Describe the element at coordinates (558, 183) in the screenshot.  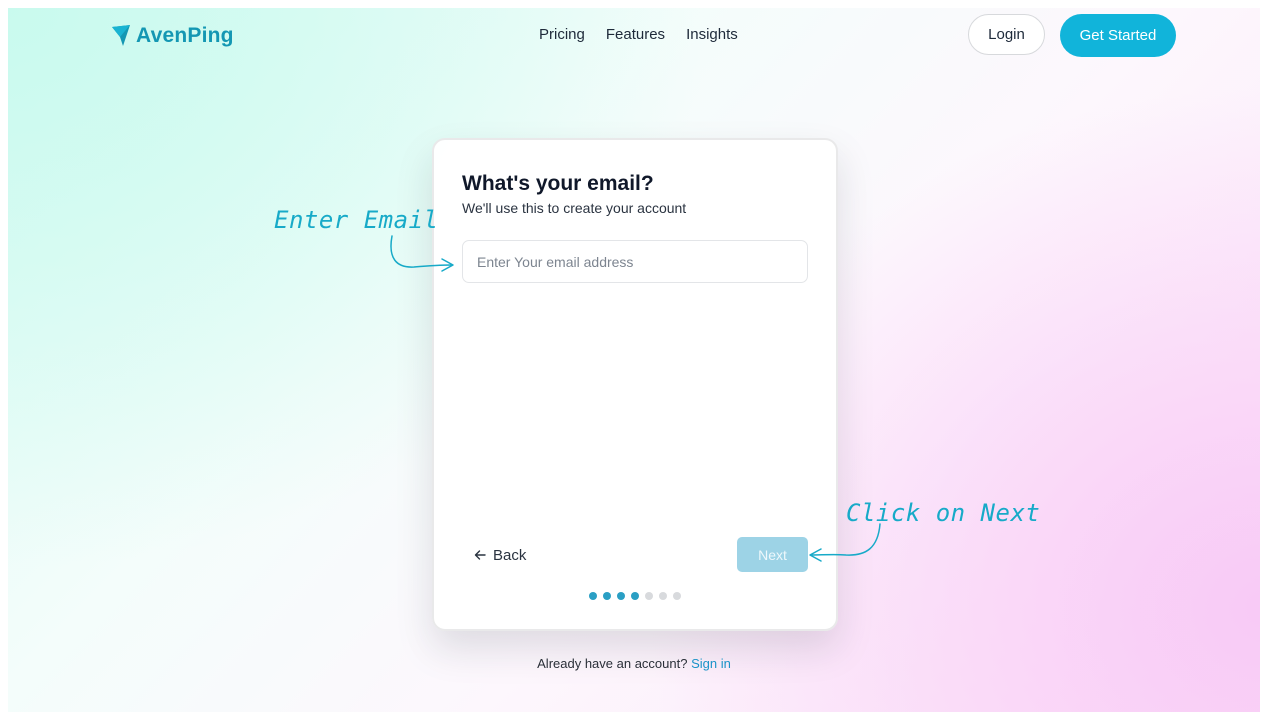
I see `card-title: What's your email?` at that location.